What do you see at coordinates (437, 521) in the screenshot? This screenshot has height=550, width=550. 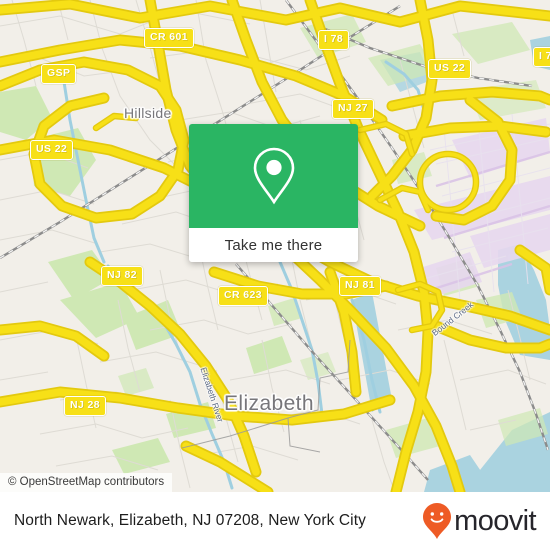 I see `moovit-pin-smiley-icon` at bounding box center [437, 521].